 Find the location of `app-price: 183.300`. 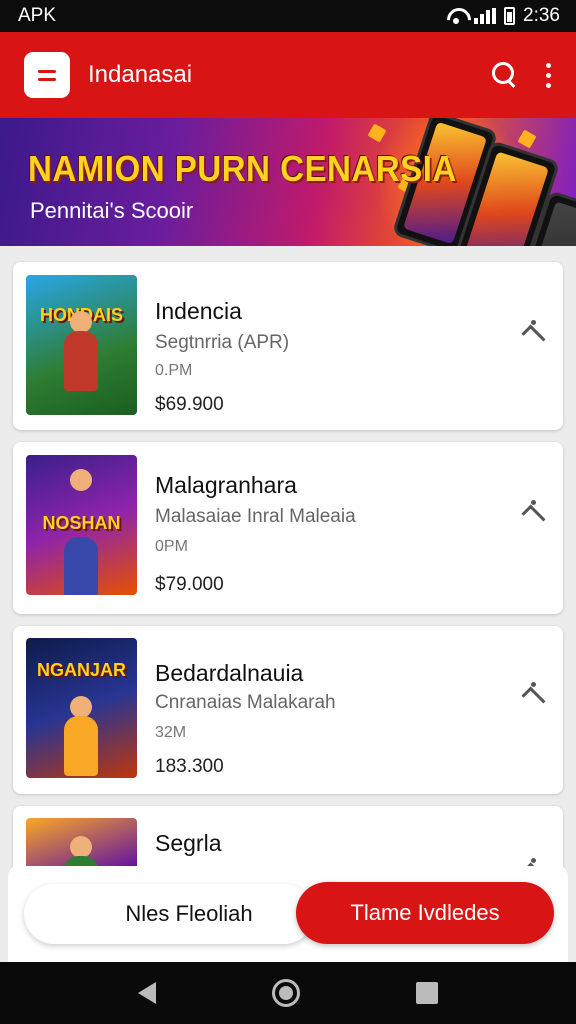

app-price: 183.300 is located at coordinates (189, 766).